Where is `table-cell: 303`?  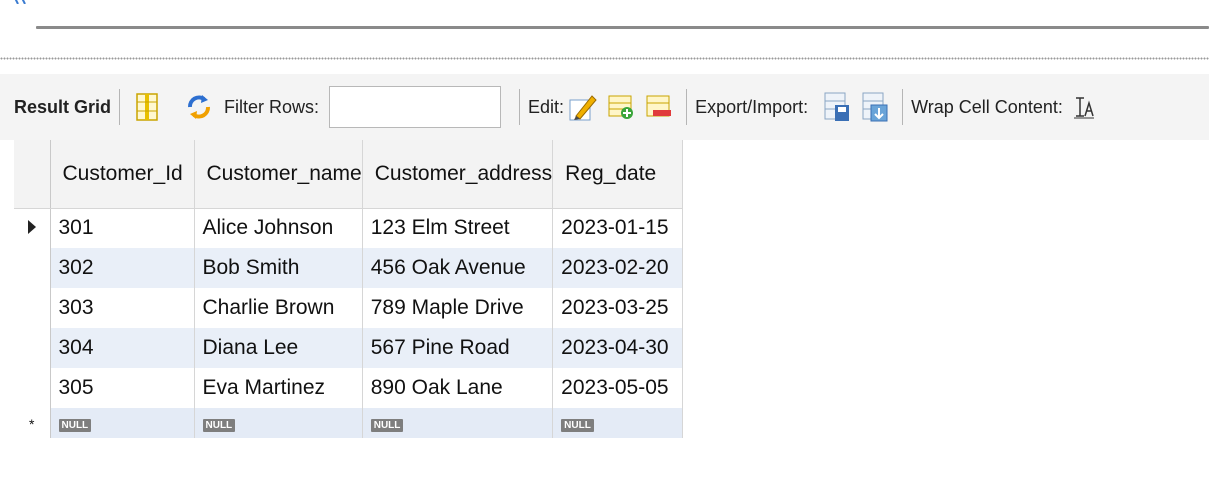
table-cell: 303 is located at coordinates (122, 308).